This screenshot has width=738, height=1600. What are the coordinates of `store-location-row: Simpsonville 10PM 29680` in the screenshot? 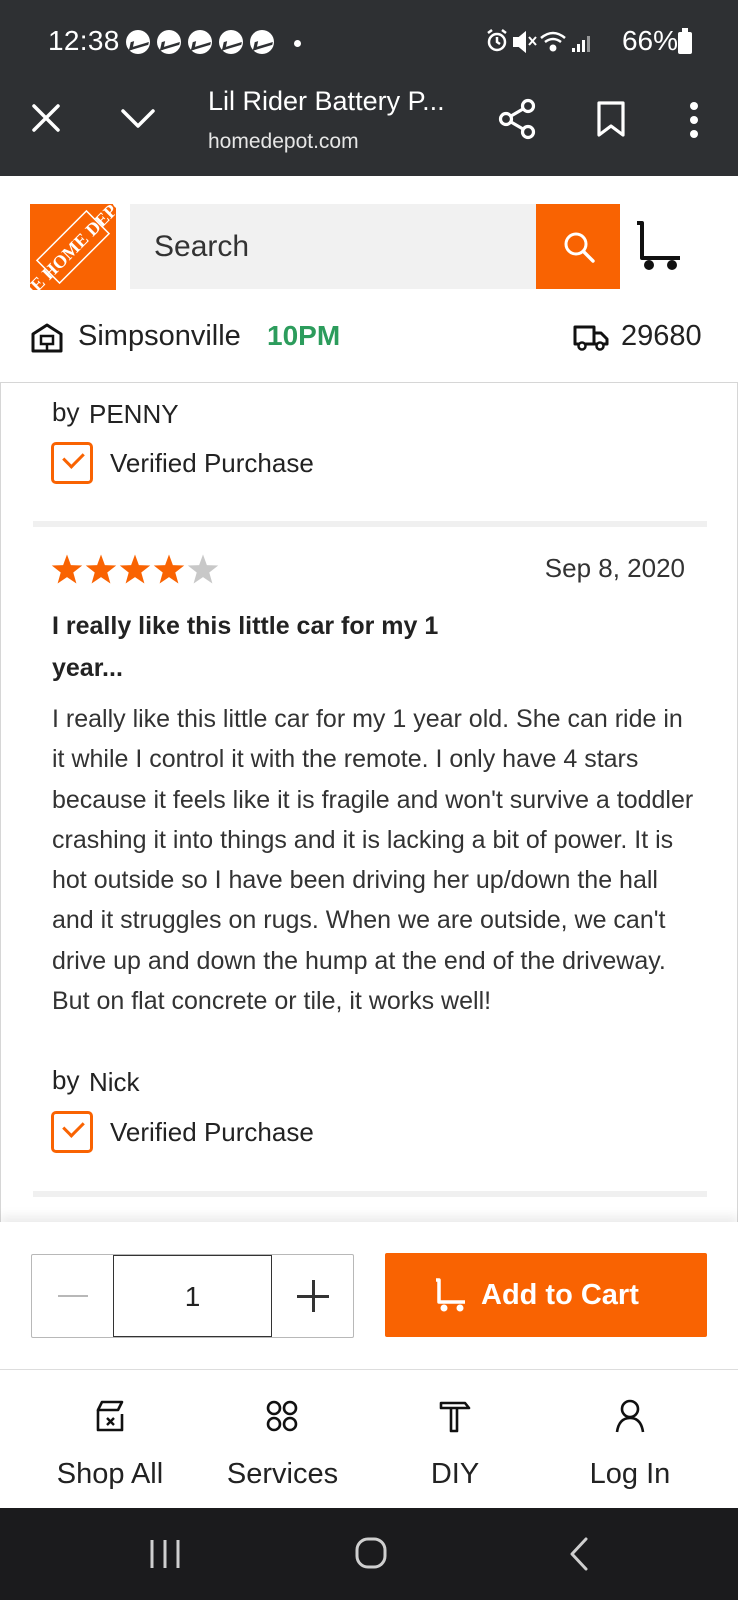 It's located at (369, 341).